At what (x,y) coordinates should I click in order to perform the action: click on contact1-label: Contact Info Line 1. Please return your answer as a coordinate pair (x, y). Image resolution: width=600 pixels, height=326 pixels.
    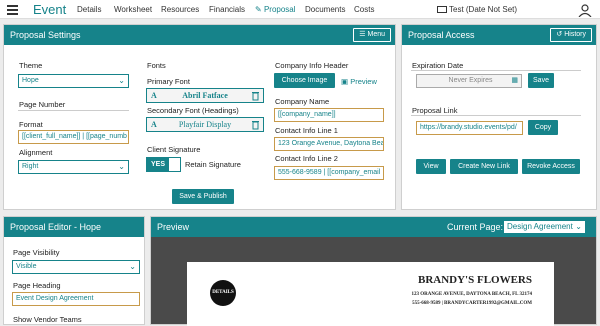
    Looking at the image, I should click on (306, 130).